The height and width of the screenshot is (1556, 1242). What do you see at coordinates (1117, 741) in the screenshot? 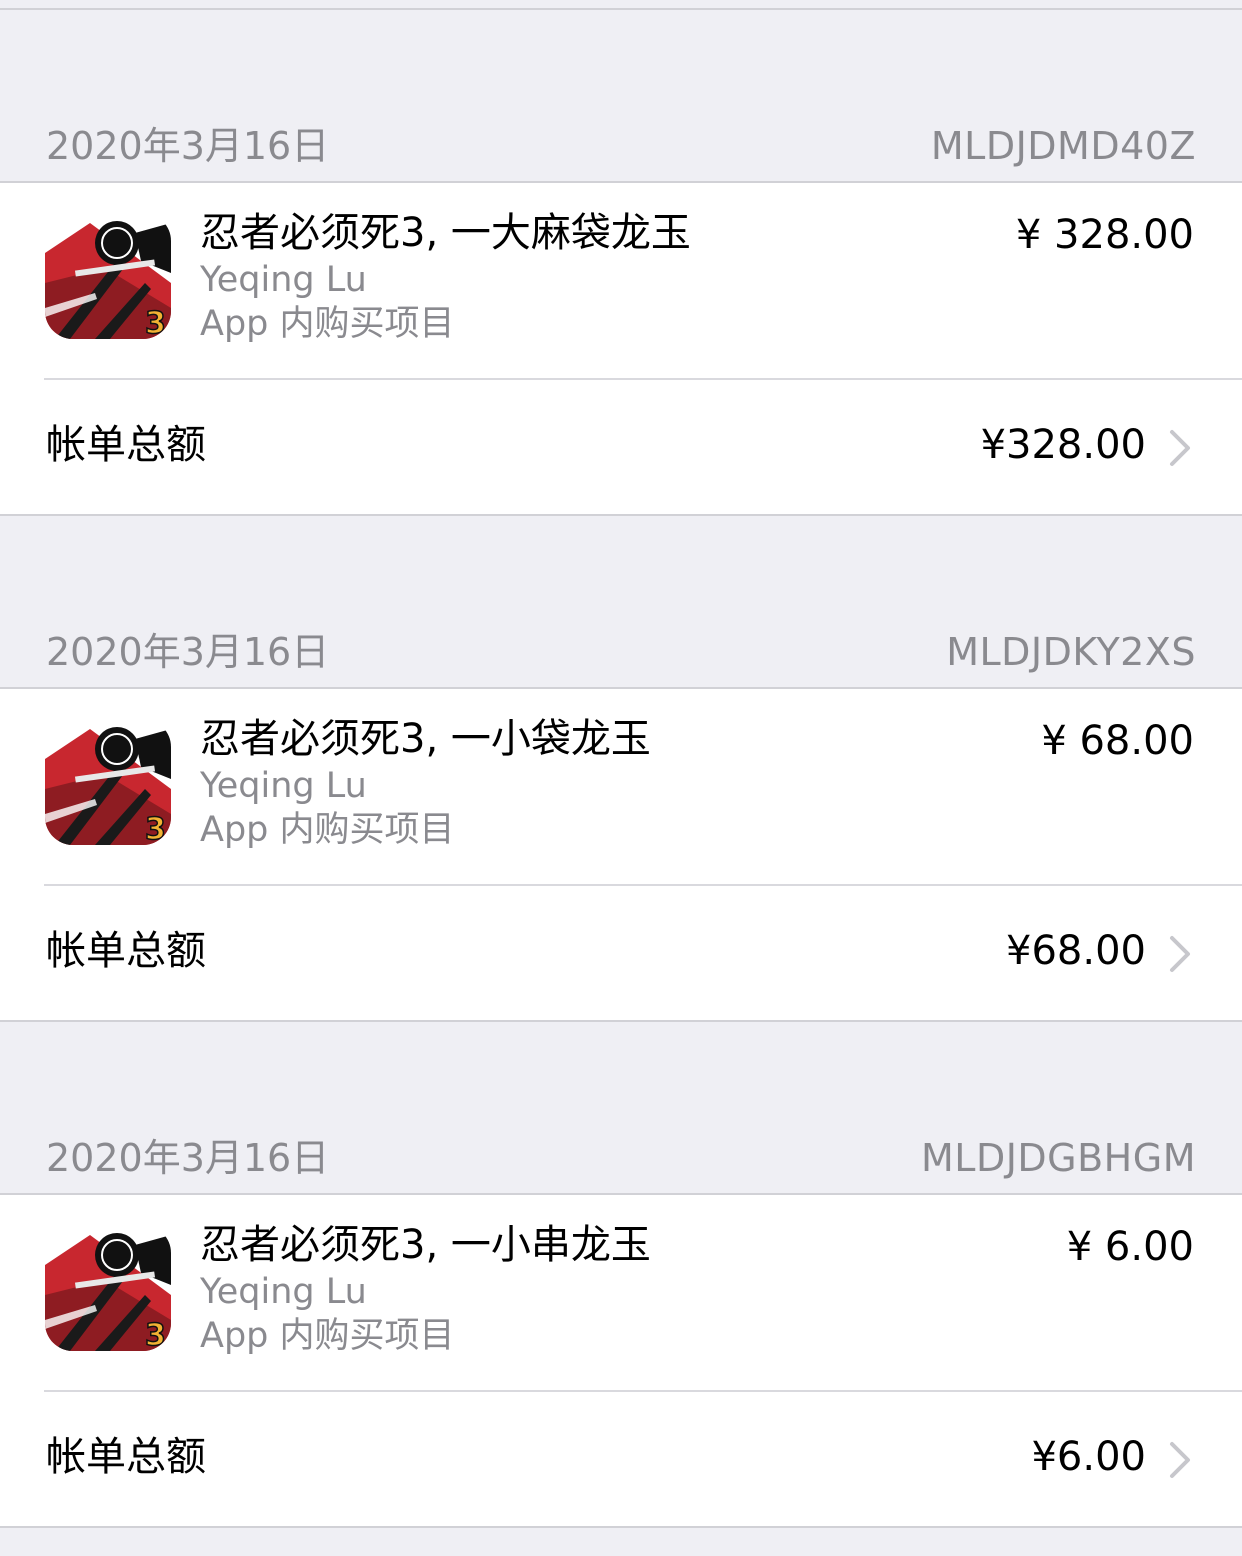
I see `item-price: ¥ 68.00` at bounding box center [1117, 741].